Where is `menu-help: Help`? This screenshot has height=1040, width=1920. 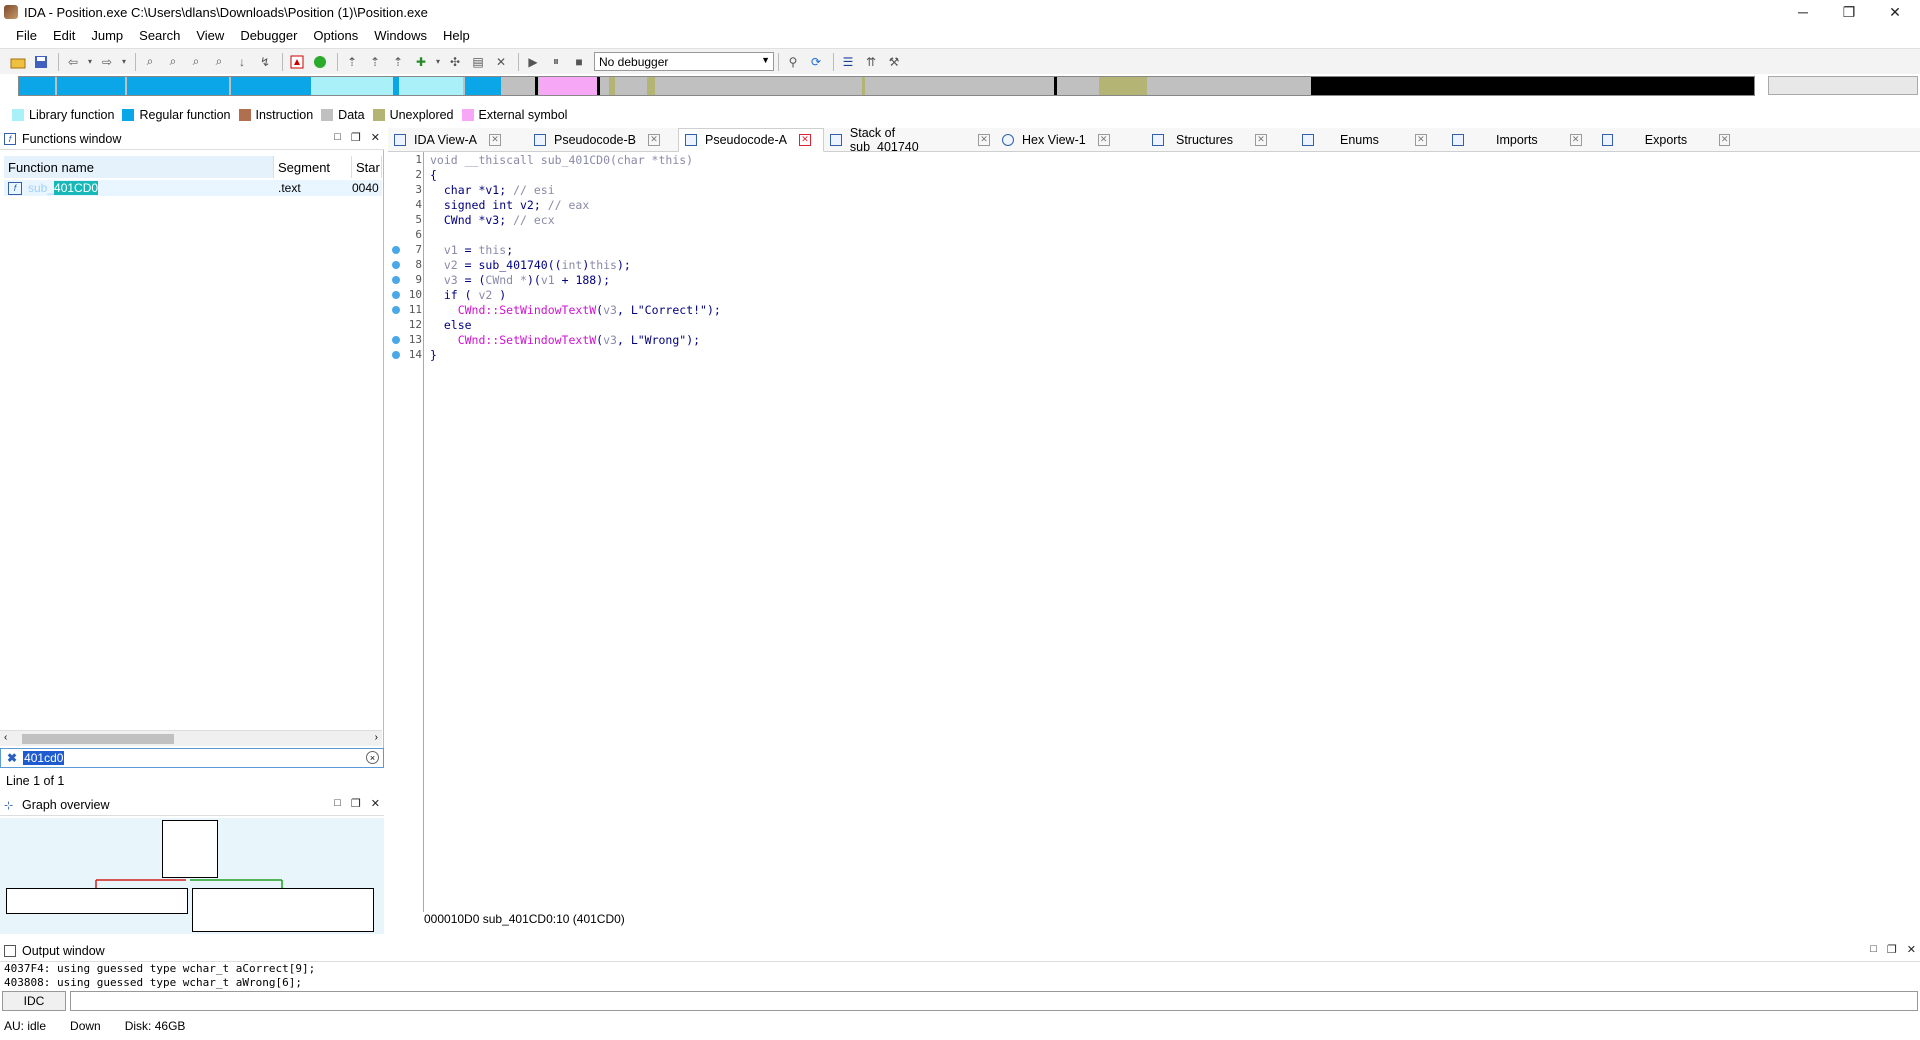
menu-help: Help is located at coordinates (456, 35).